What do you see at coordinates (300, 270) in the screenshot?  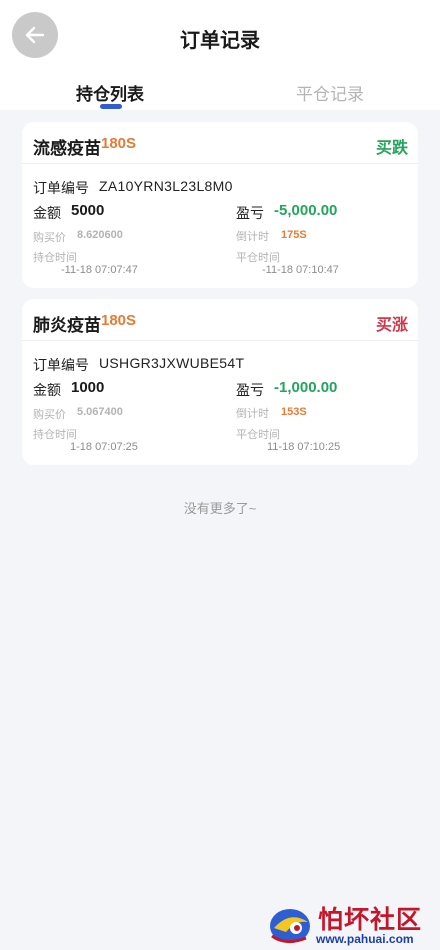 I see `close-time-value: -11-18 07:10:47` at bounding box center [300, 270].